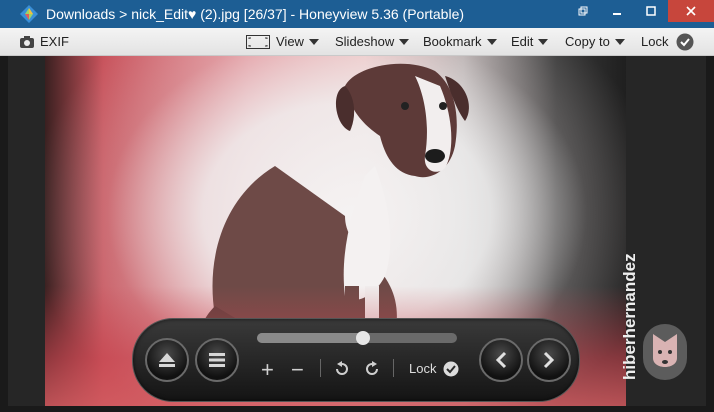 Image resolution: width=714 pixels, height=412 pixels. What do you see at coordinates (372, 369) in the screenshot?
I see `rotate-right-icon` at bounding box center [372, 369].